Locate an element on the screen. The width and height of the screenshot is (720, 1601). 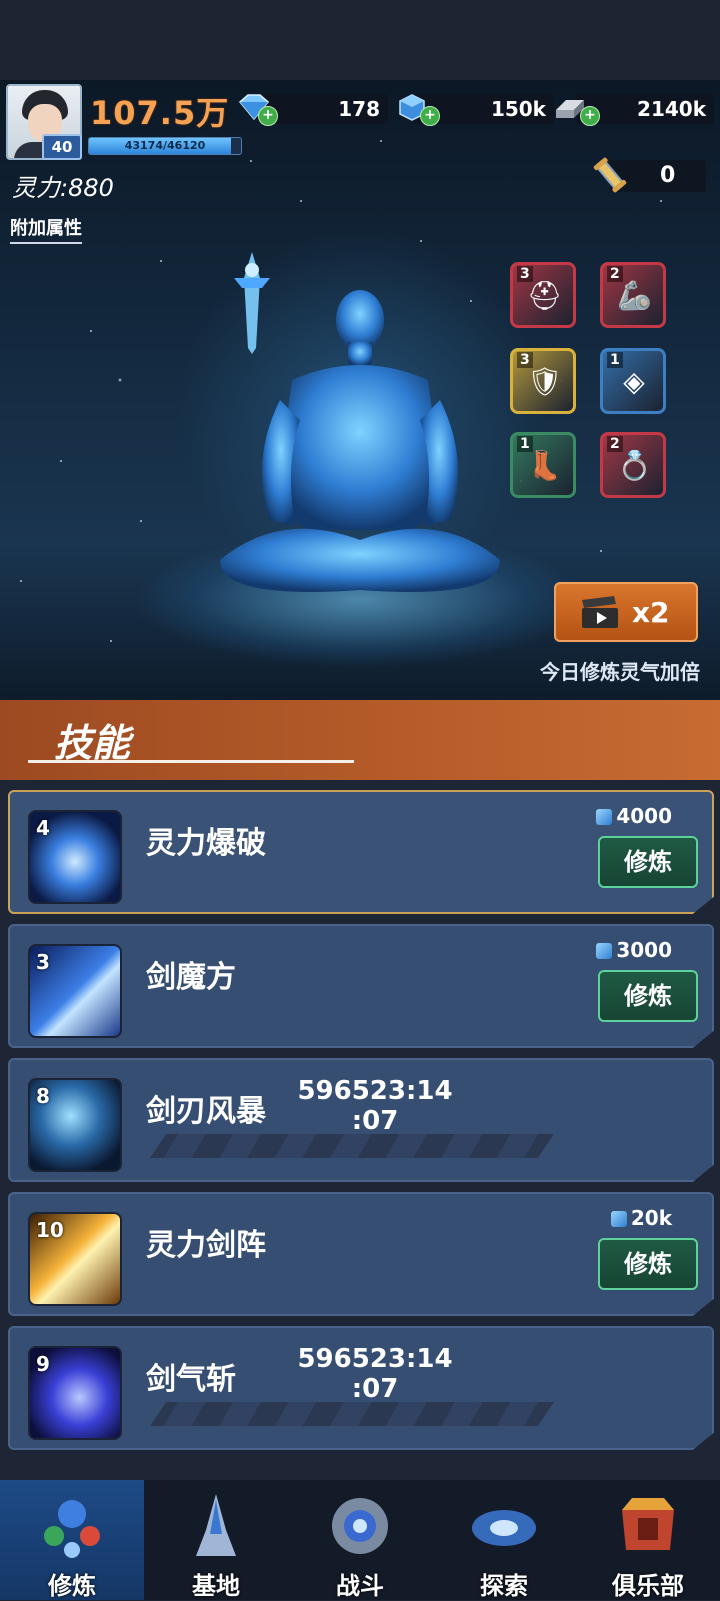
meditating-figure is located at coordinates (360, 441).